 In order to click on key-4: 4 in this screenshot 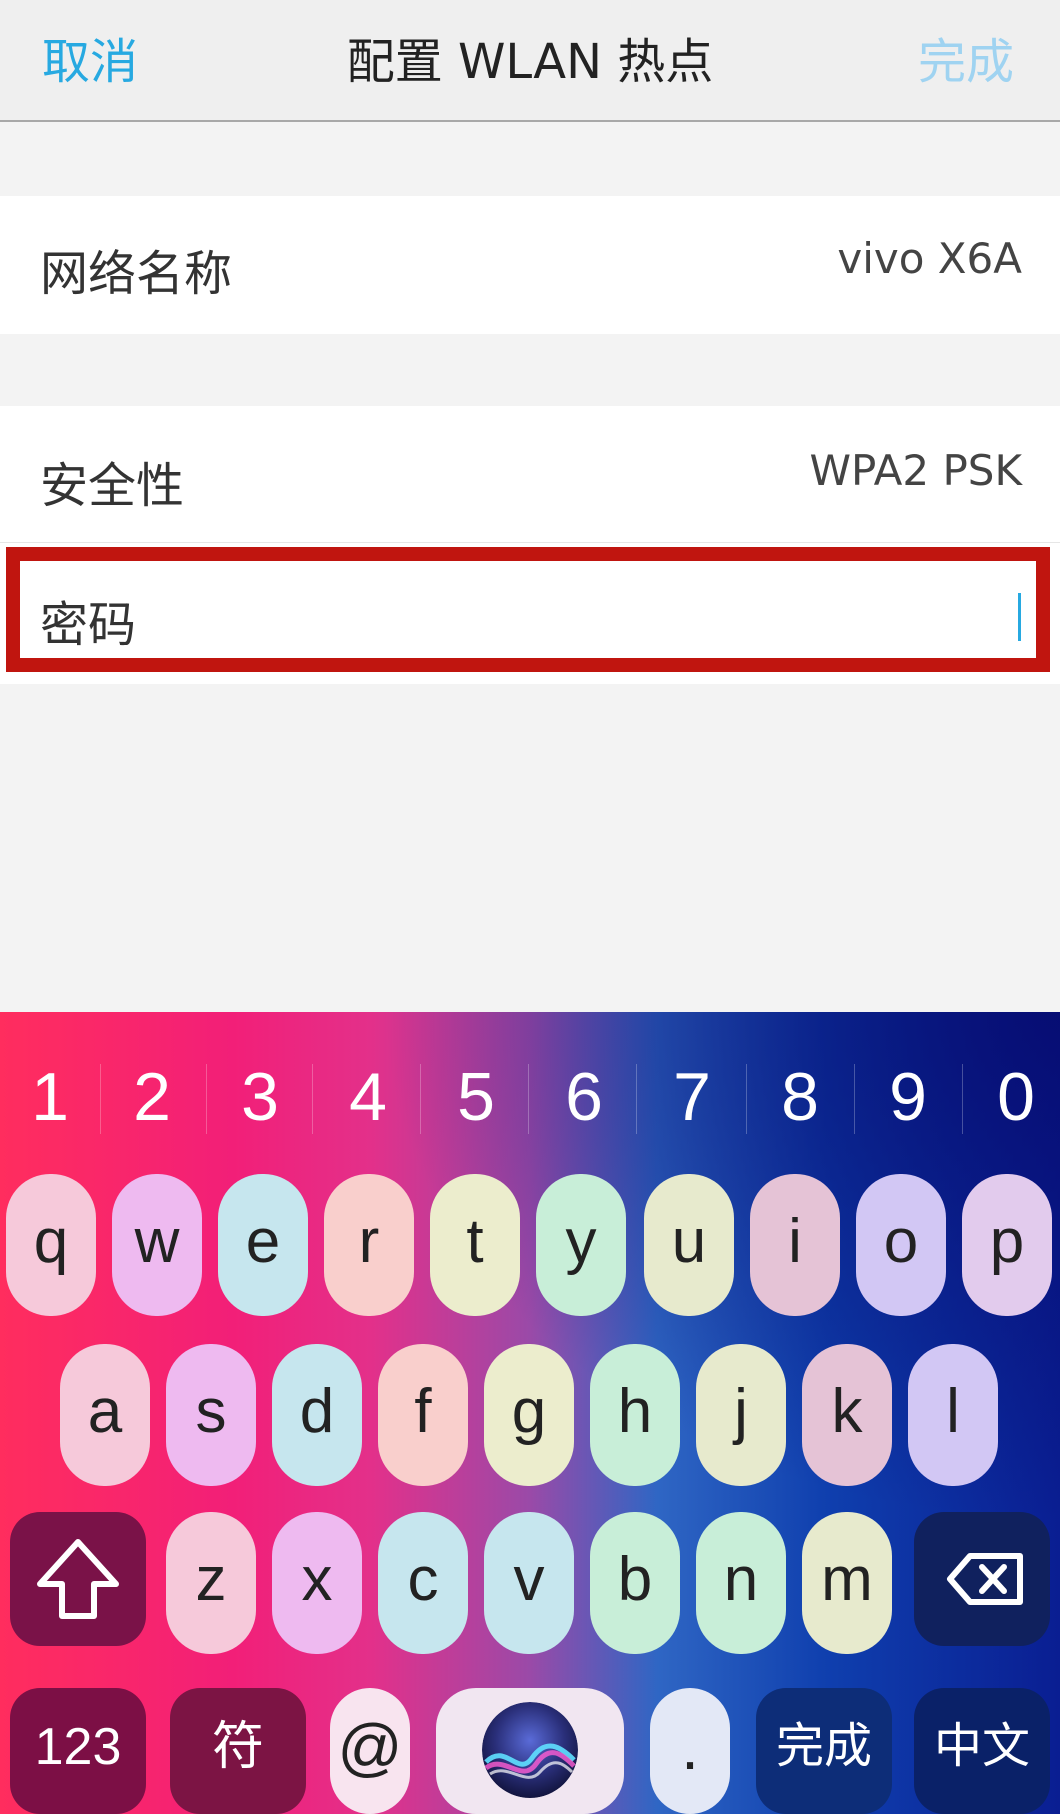, I will do `click(368, 1097)`.